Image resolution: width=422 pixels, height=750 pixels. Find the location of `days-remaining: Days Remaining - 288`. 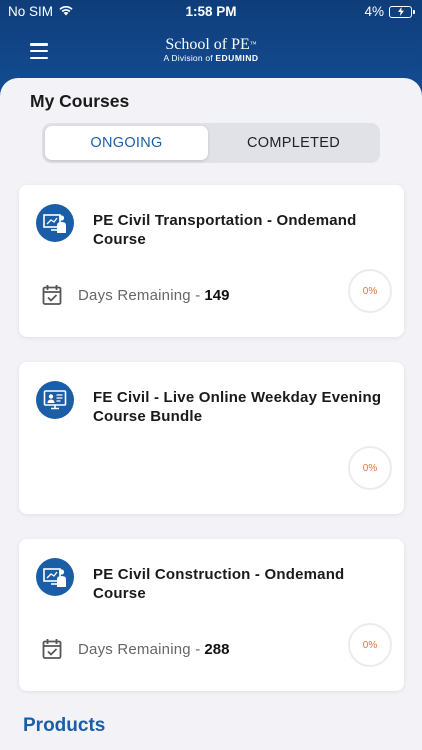

days-remaining: Days Remaining - 288 is located at coordinates (135, 649).